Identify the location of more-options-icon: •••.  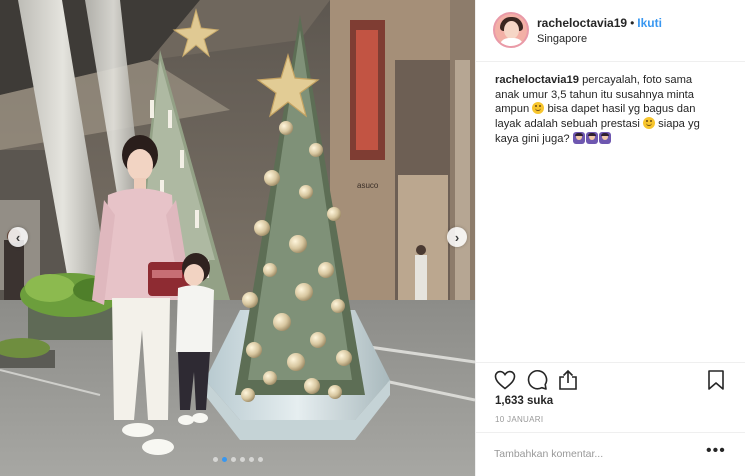
(716, 451).